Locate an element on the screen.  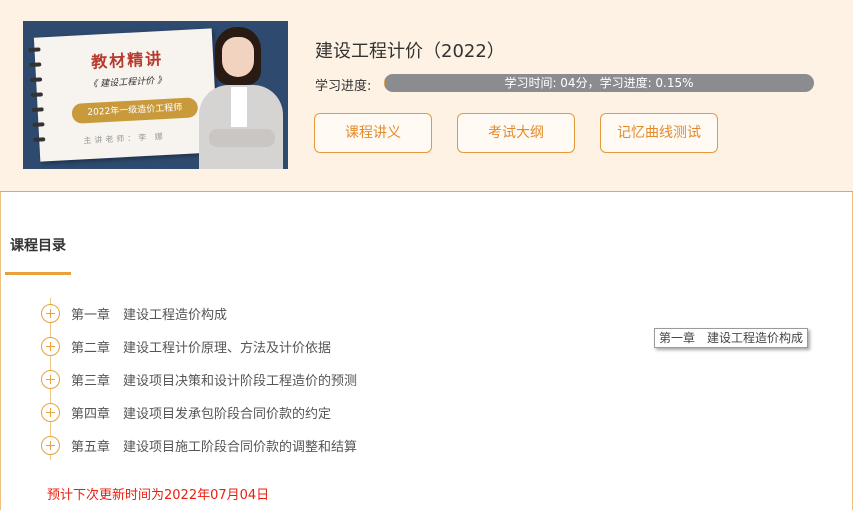
chapter-number: 第五章 is located at coordinates (91, 447).